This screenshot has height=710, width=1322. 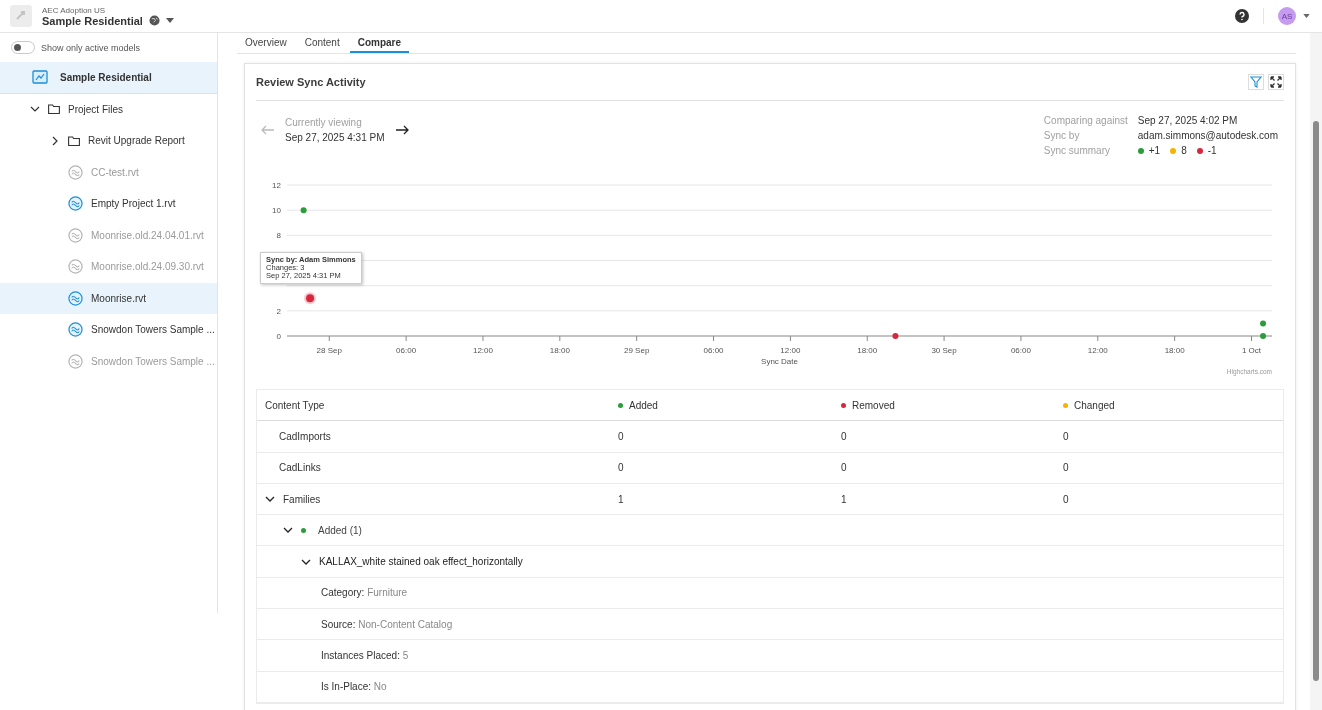 I want to click on column-header: Changed, so click(x=1094, y=405).